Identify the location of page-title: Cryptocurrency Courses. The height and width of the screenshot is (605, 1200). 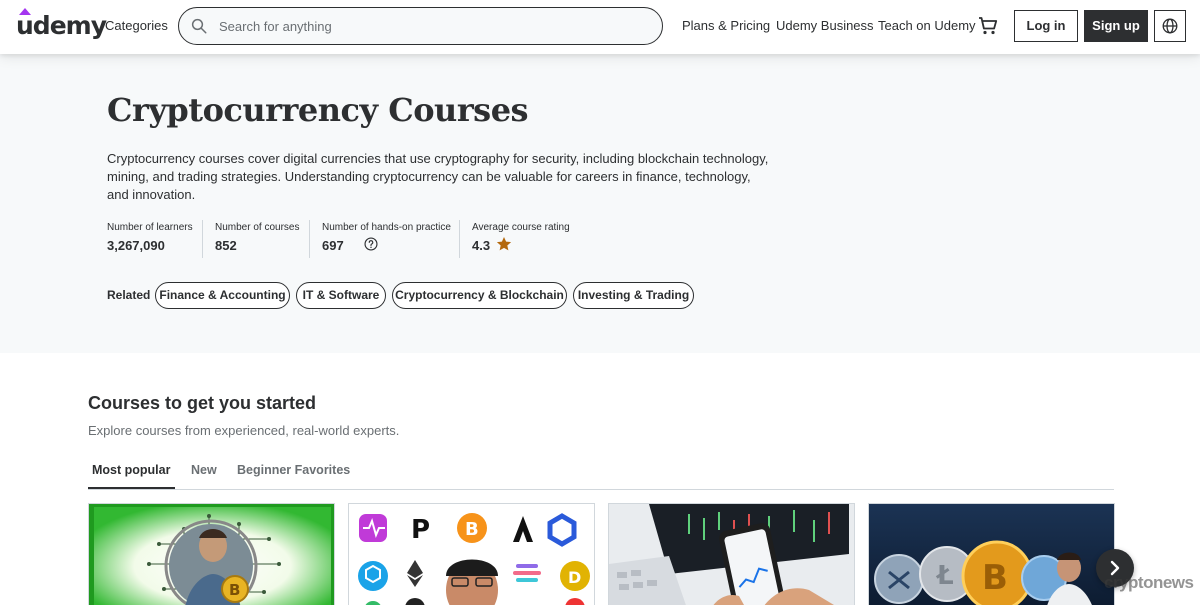
(318, 110).